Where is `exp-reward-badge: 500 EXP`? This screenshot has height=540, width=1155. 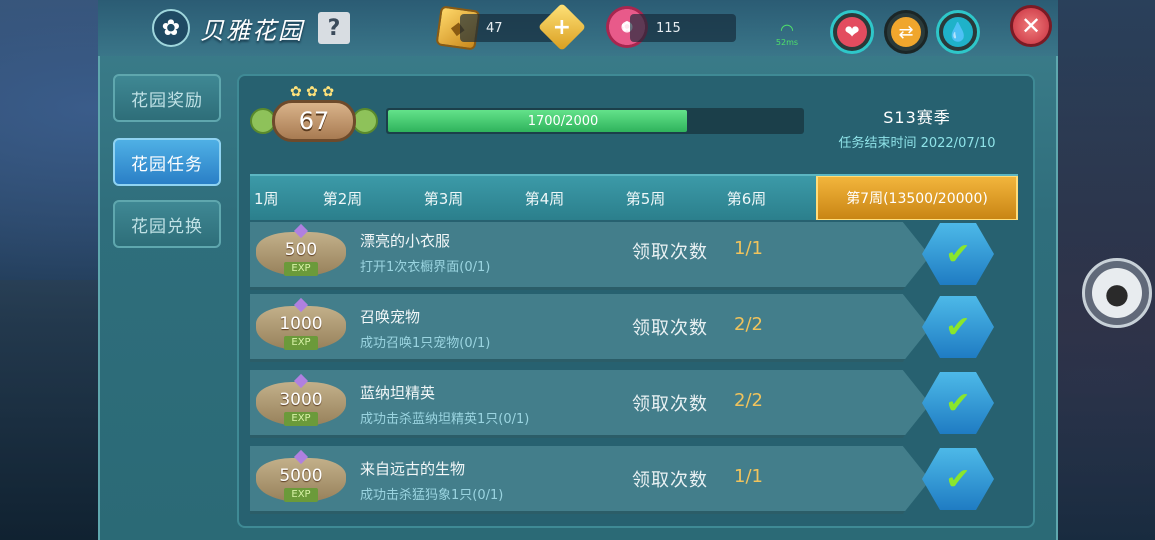
exp-reward-badge: 500 EXP is located at coordinates (301, 252).